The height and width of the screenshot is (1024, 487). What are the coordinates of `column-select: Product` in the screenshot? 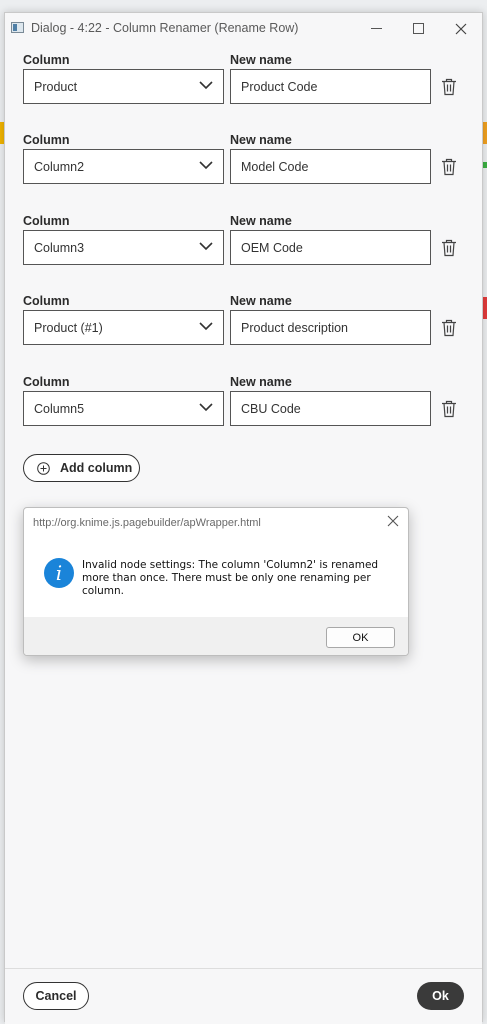 It's located at (123, 86).